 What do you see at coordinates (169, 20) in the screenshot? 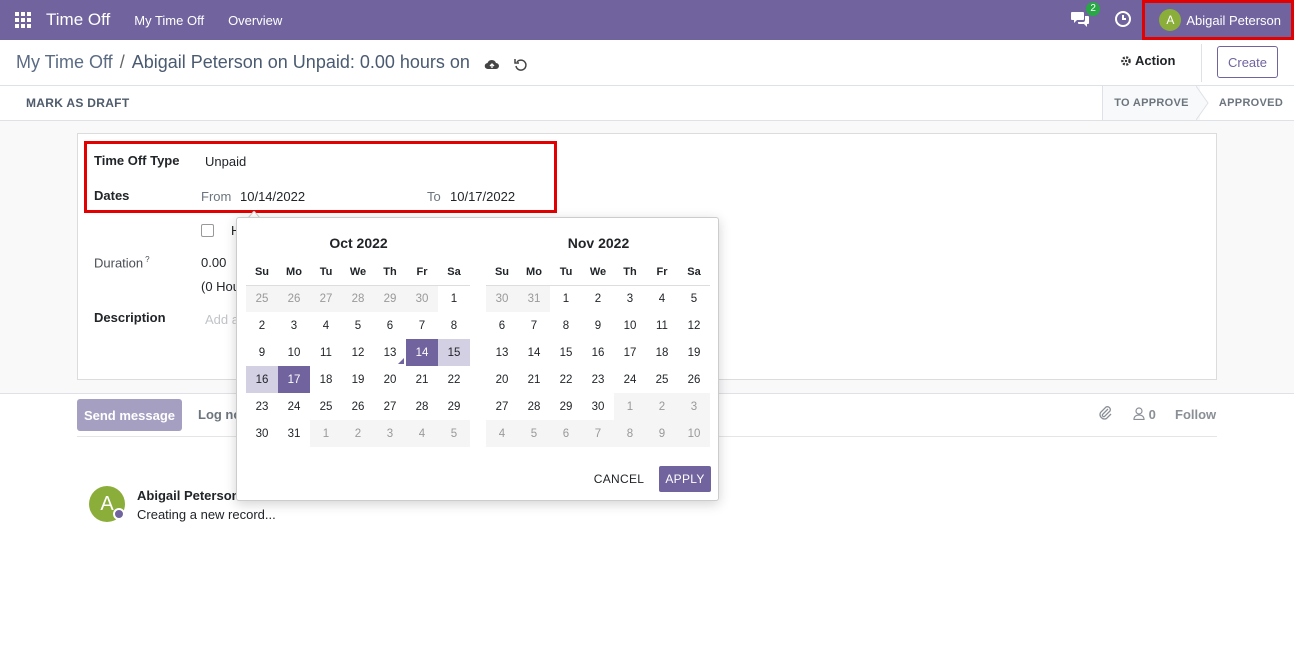
I see `menu-my-time-off: My Time Off` at bounding box center [169, 20].